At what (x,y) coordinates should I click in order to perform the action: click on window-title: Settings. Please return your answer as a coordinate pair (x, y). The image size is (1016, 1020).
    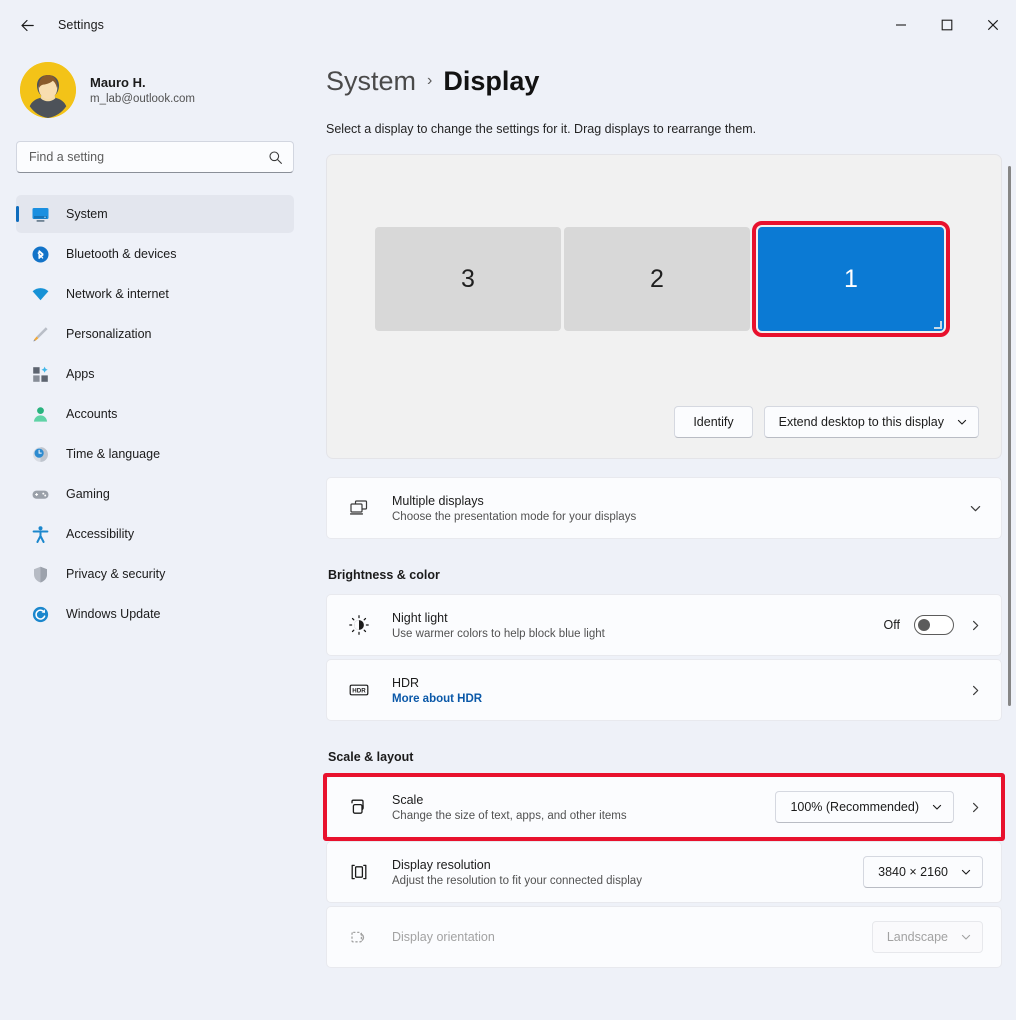
    Looking at the image, I should click on (81, 25).